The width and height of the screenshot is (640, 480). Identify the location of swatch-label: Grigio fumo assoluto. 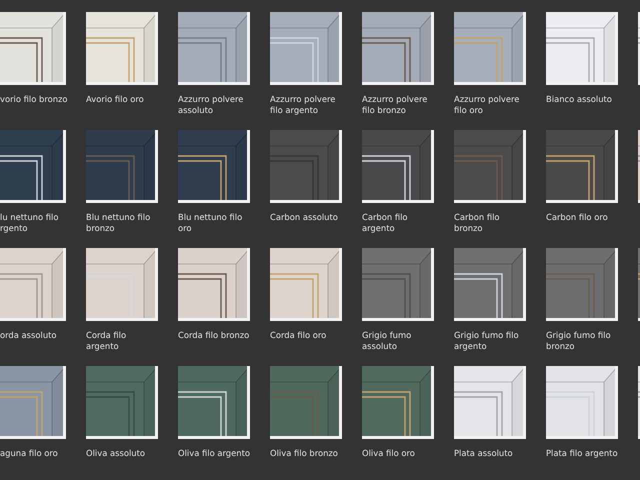
(387, 340).